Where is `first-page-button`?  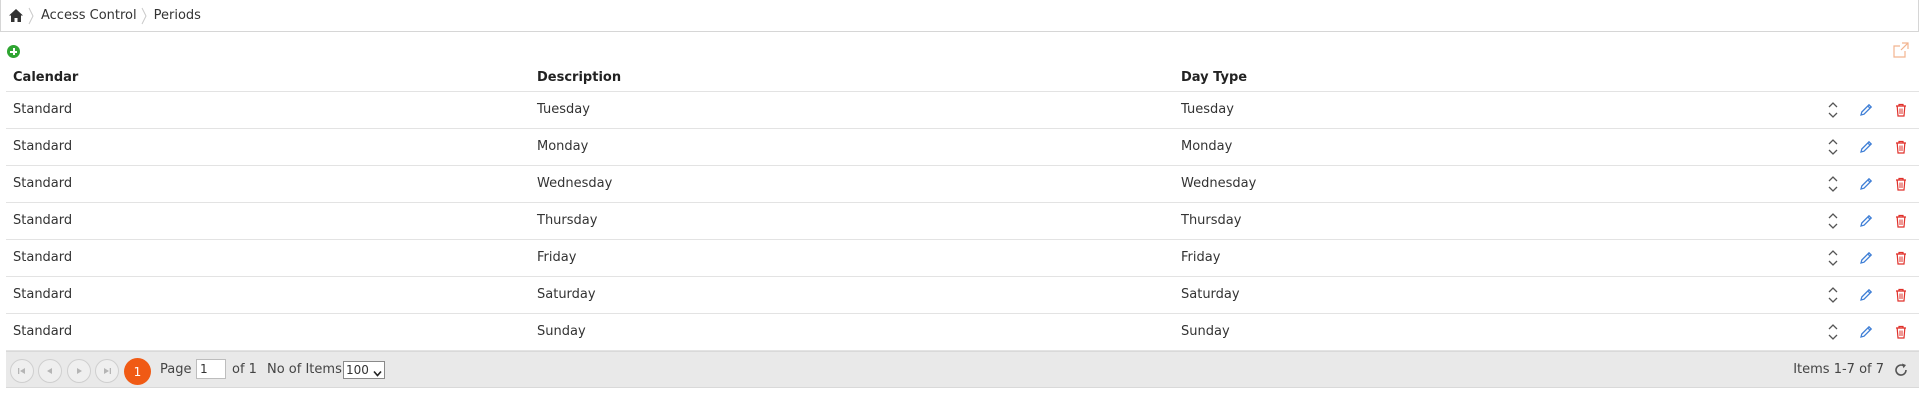
first-page-button is located at coordinates (22, 371).